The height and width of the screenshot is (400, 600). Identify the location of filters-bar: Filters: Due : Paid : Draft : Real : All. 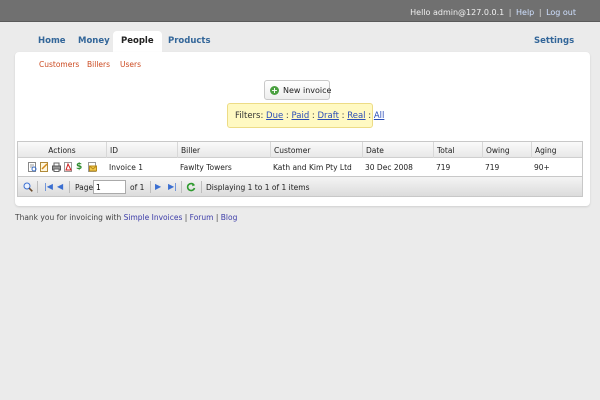
(305, 115).